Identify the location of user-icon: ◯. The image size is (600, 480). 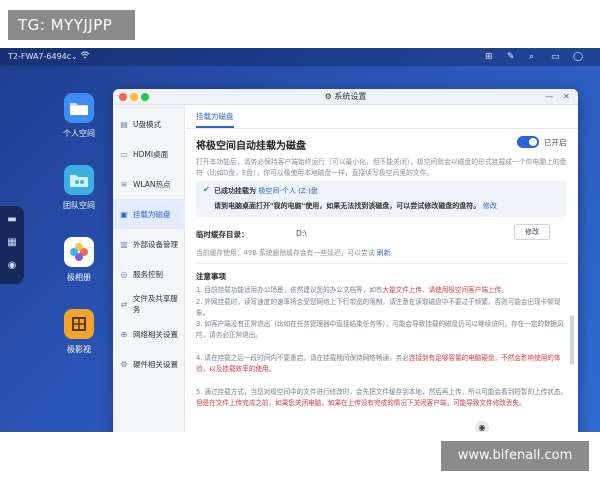
(578, 57).